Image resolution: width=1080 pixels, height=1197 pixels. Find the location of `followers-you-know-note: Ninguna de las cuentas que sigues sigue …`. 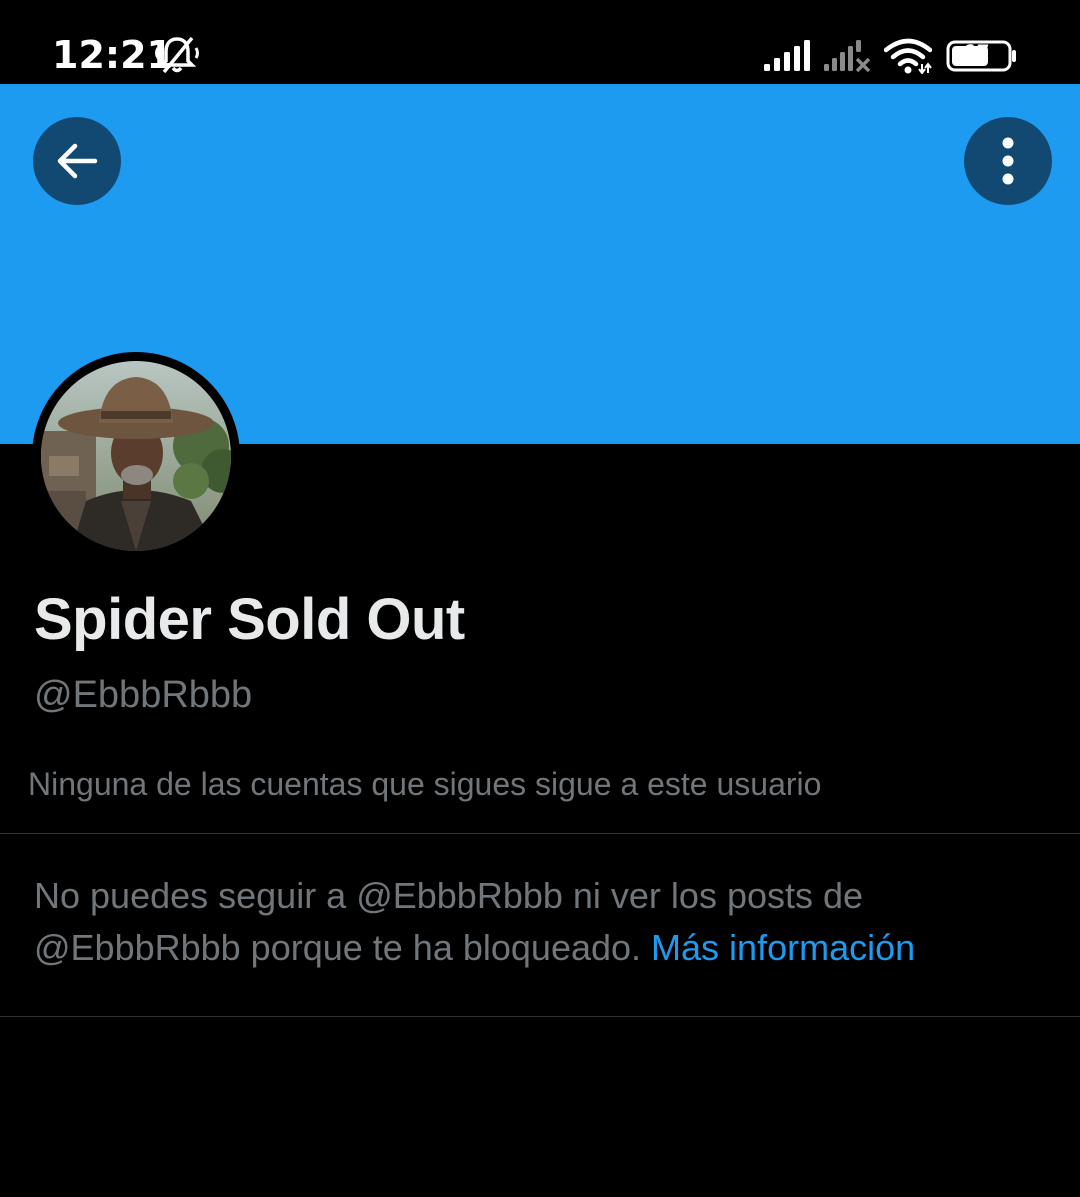

followers-you-know-note: Ninguna de las cuentas que sigues sigue … is located at coordinates (425, 784).